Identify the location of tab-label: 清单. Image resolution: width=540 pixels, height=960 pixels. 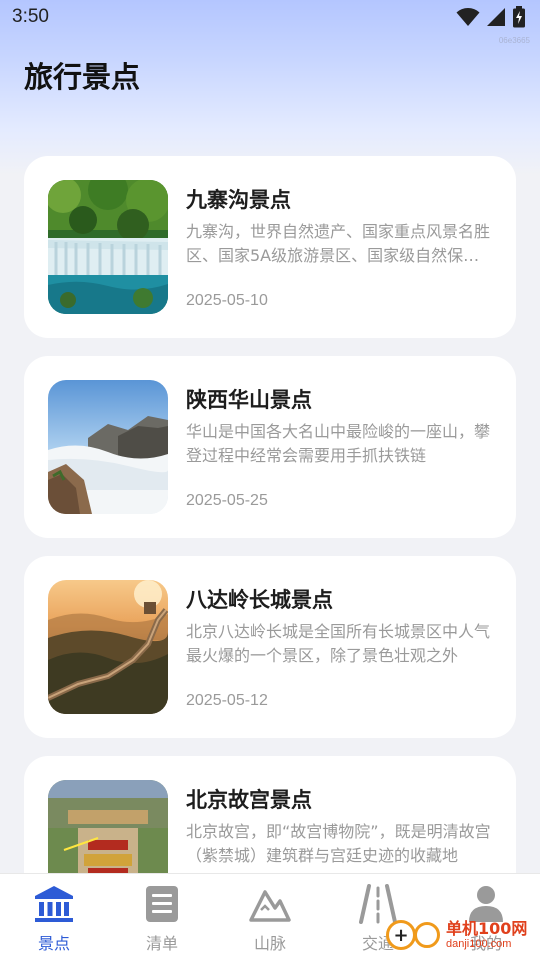
(161, 943).